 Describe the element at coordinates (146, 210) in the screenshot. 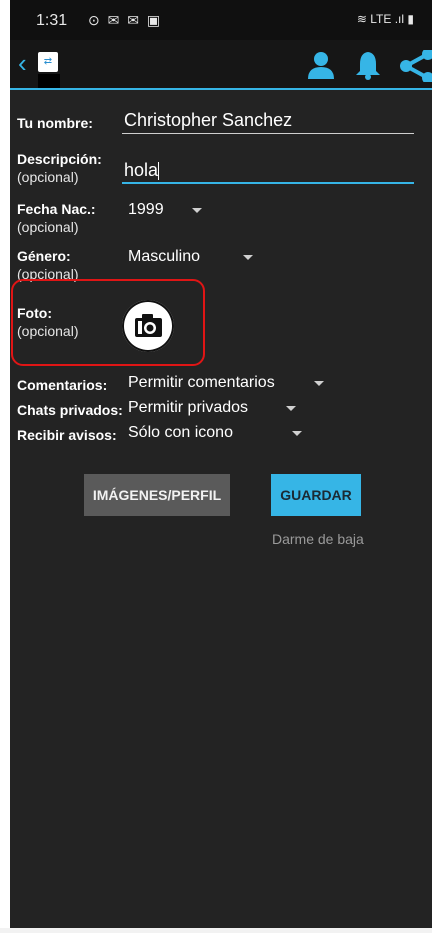

I see `birth-year-select: 1999` at that location.